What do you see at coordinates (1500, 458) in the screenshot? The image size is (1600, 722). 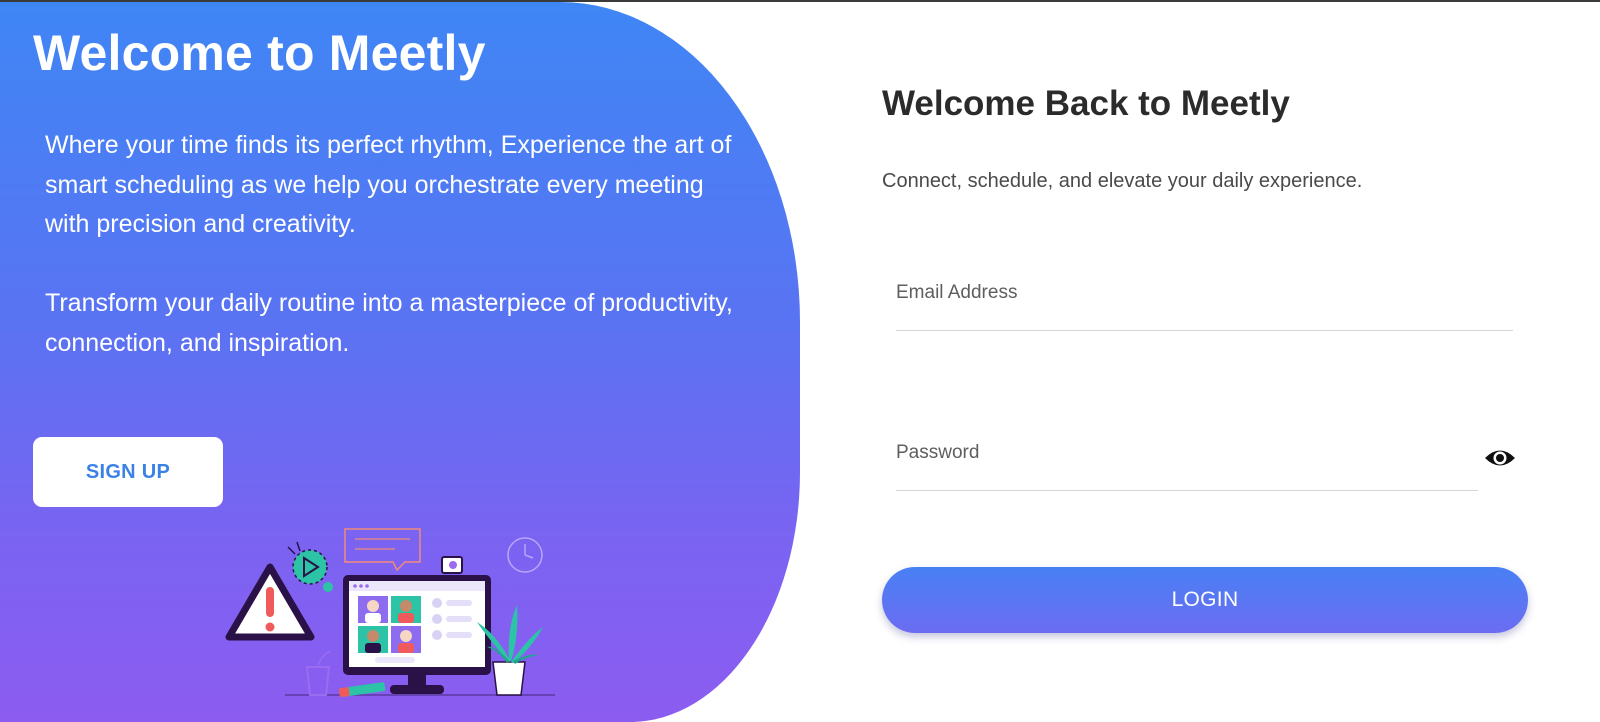 I see `eye-icon` at bounding box center [1500, 458].